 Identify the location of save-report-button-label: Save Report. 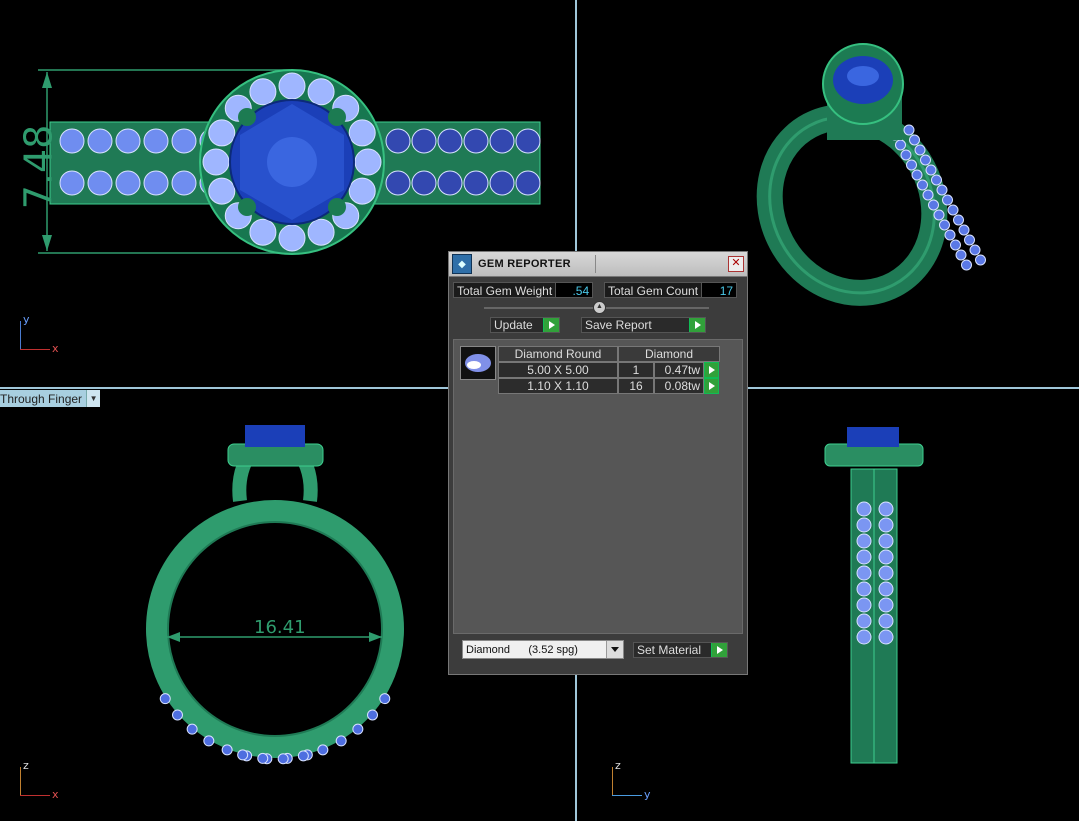
(618, 325).